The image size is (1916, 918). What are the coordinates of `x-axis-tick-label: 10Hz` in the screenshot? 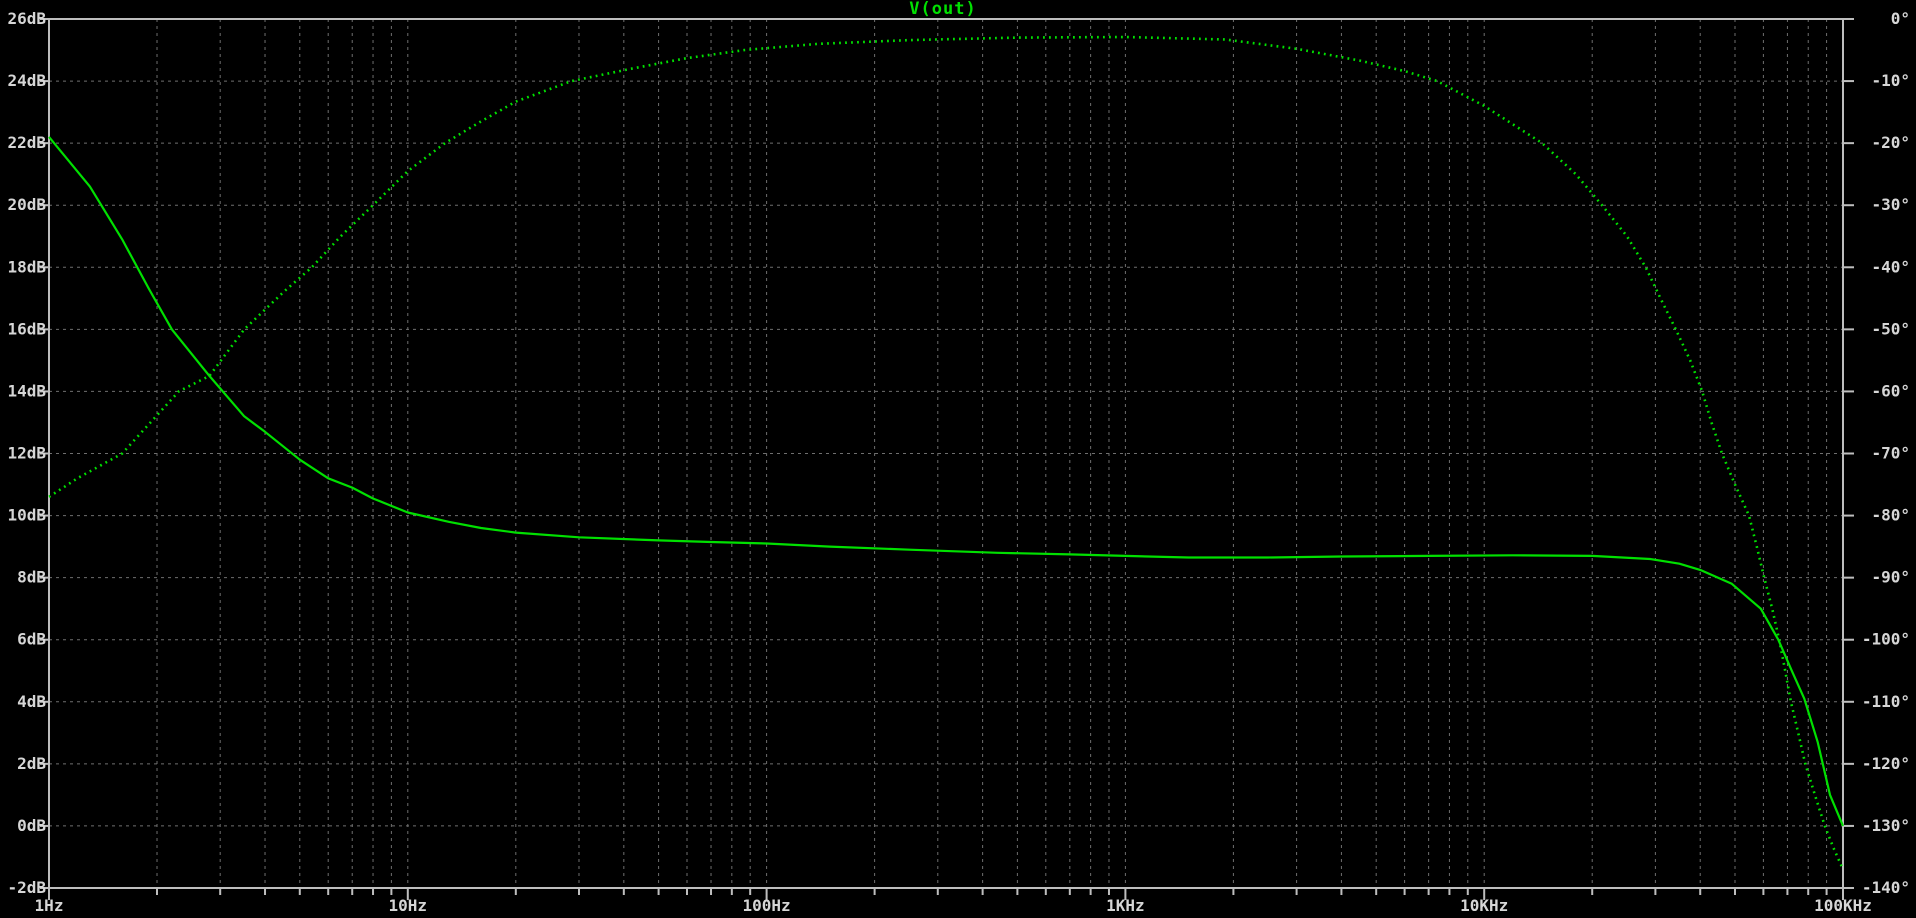 It's located at (408, 905).